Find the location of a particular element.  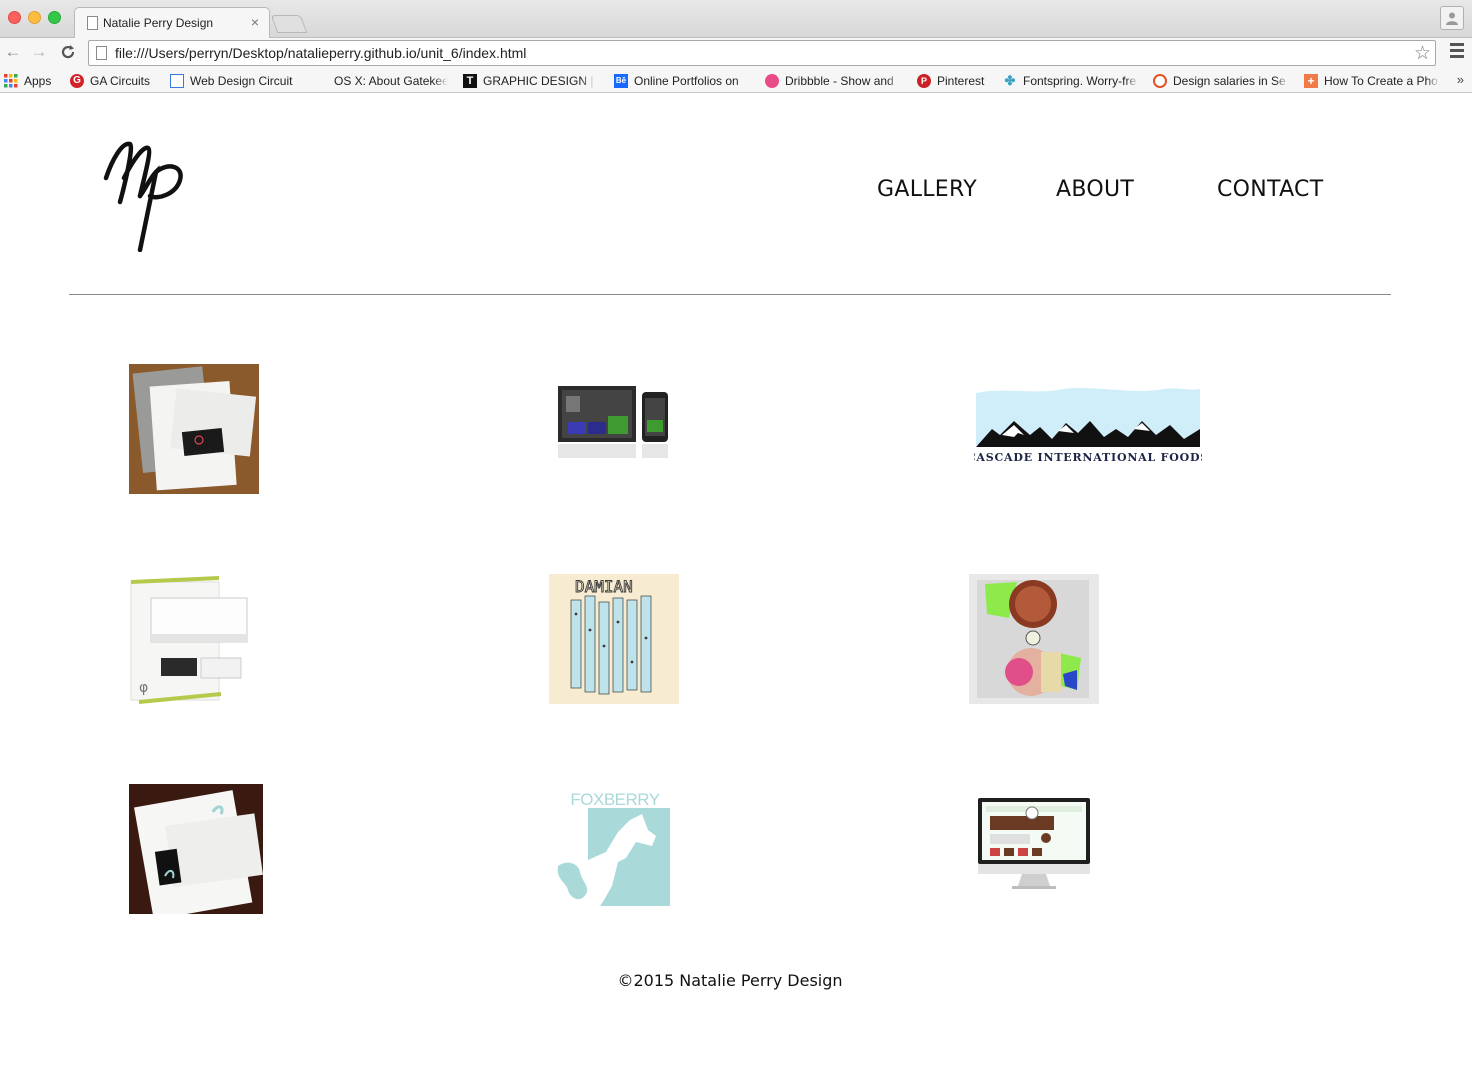

back-arrow-icon: ← is located at coordinates (13, 52).